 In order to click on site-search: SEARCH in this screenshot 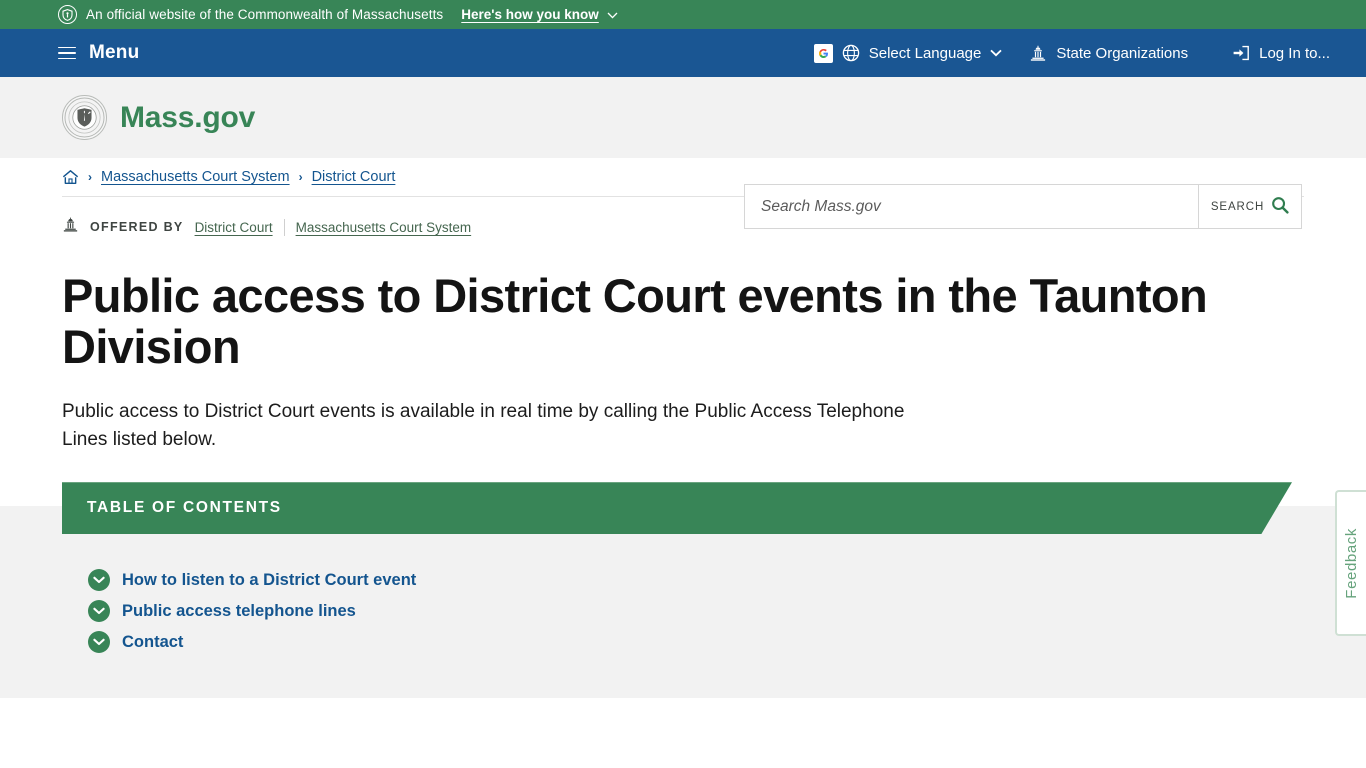, I will do `click(1023, 206)`.